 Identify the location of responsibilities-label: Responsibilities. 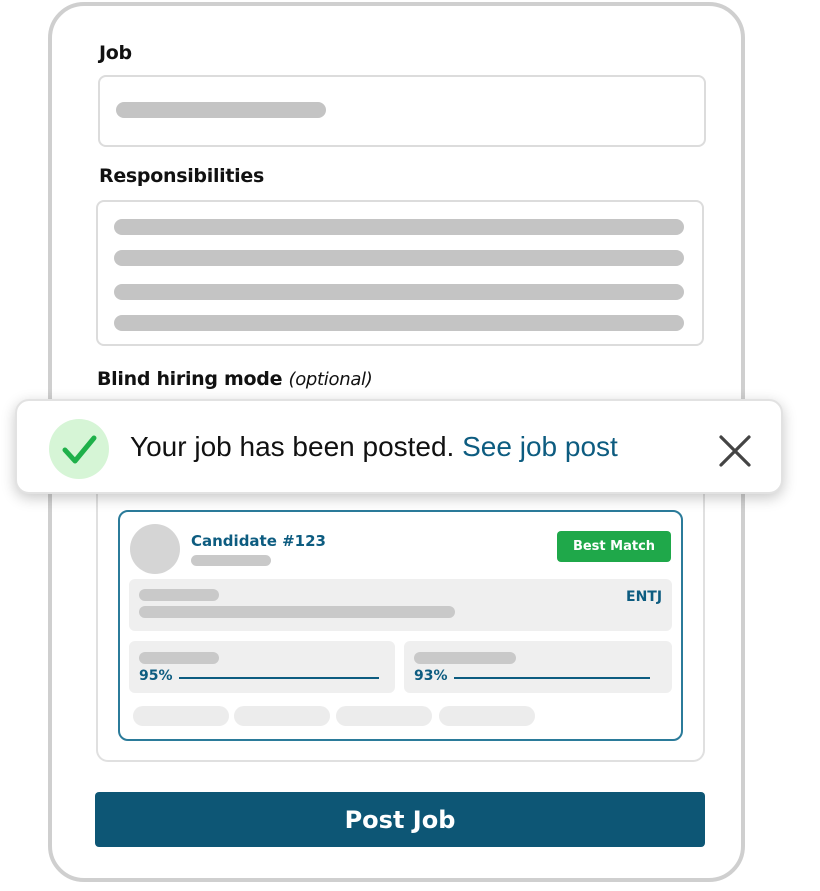
(181, 176).